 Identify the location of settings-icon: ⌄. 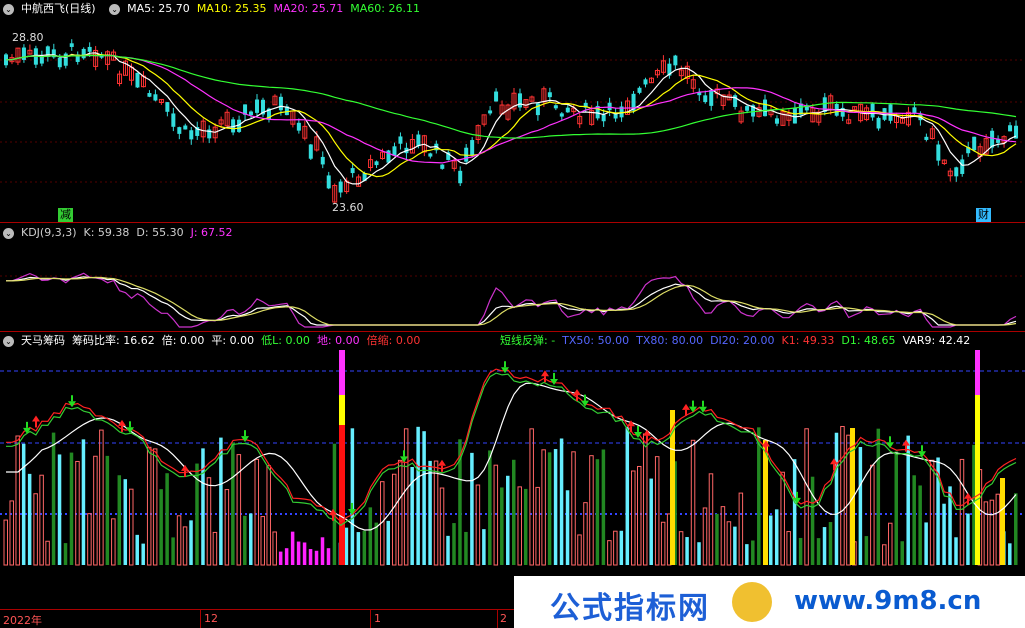
(115, 9).